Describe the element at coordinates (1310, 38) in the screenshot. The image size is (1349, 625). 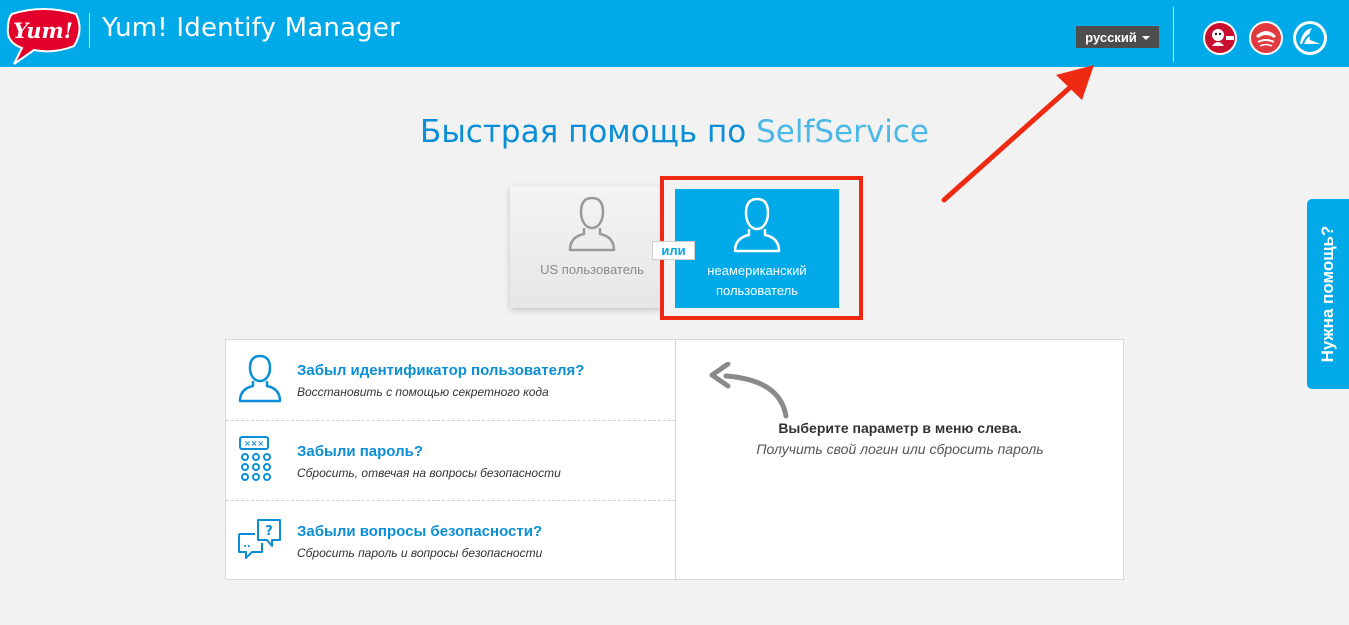
I see `taco-bell-logo` at that location.